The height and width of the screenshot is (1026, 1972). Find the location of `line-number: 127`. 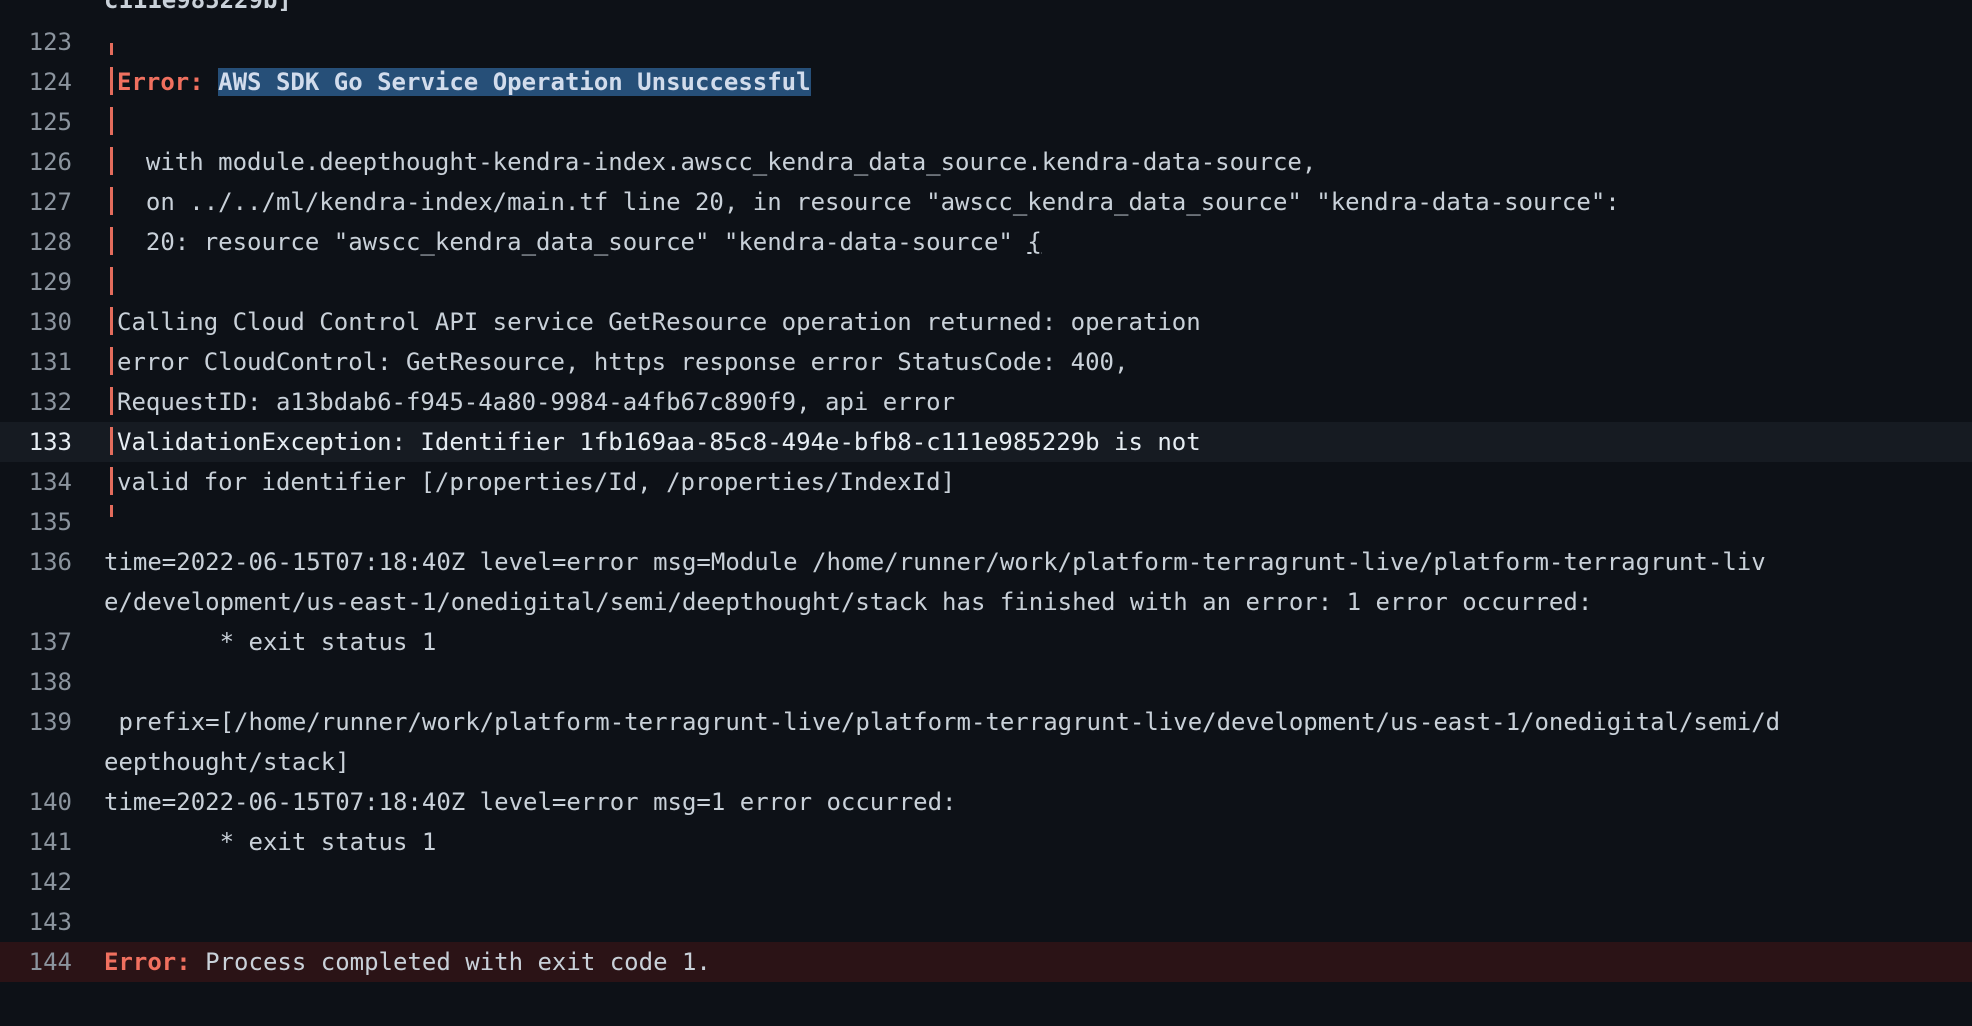

line-number: 127 is located at coordinates (52, 202).